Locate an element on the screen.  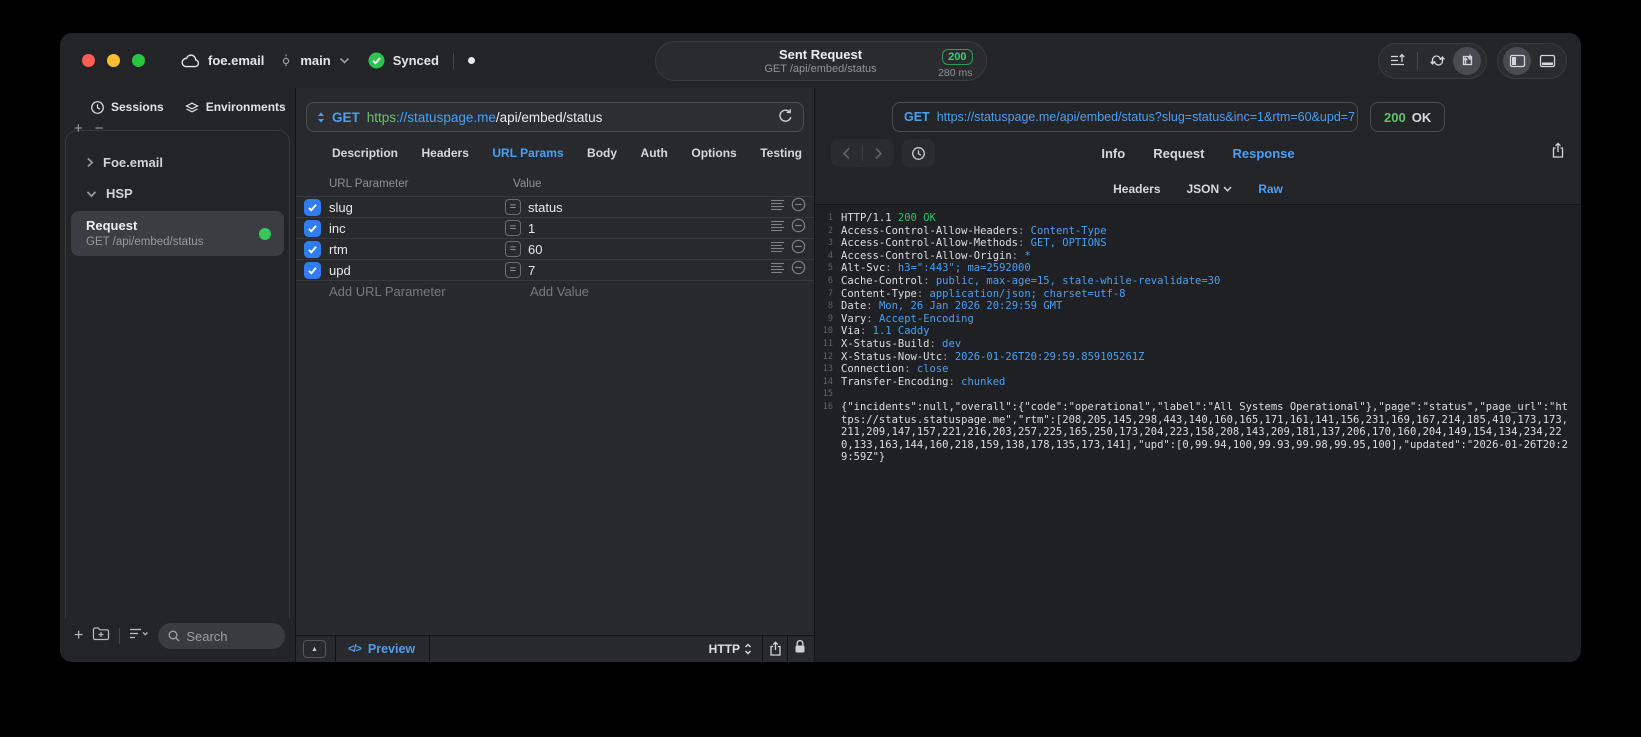
editor-tab-testing: Testing is located at coordinates (781, 153).